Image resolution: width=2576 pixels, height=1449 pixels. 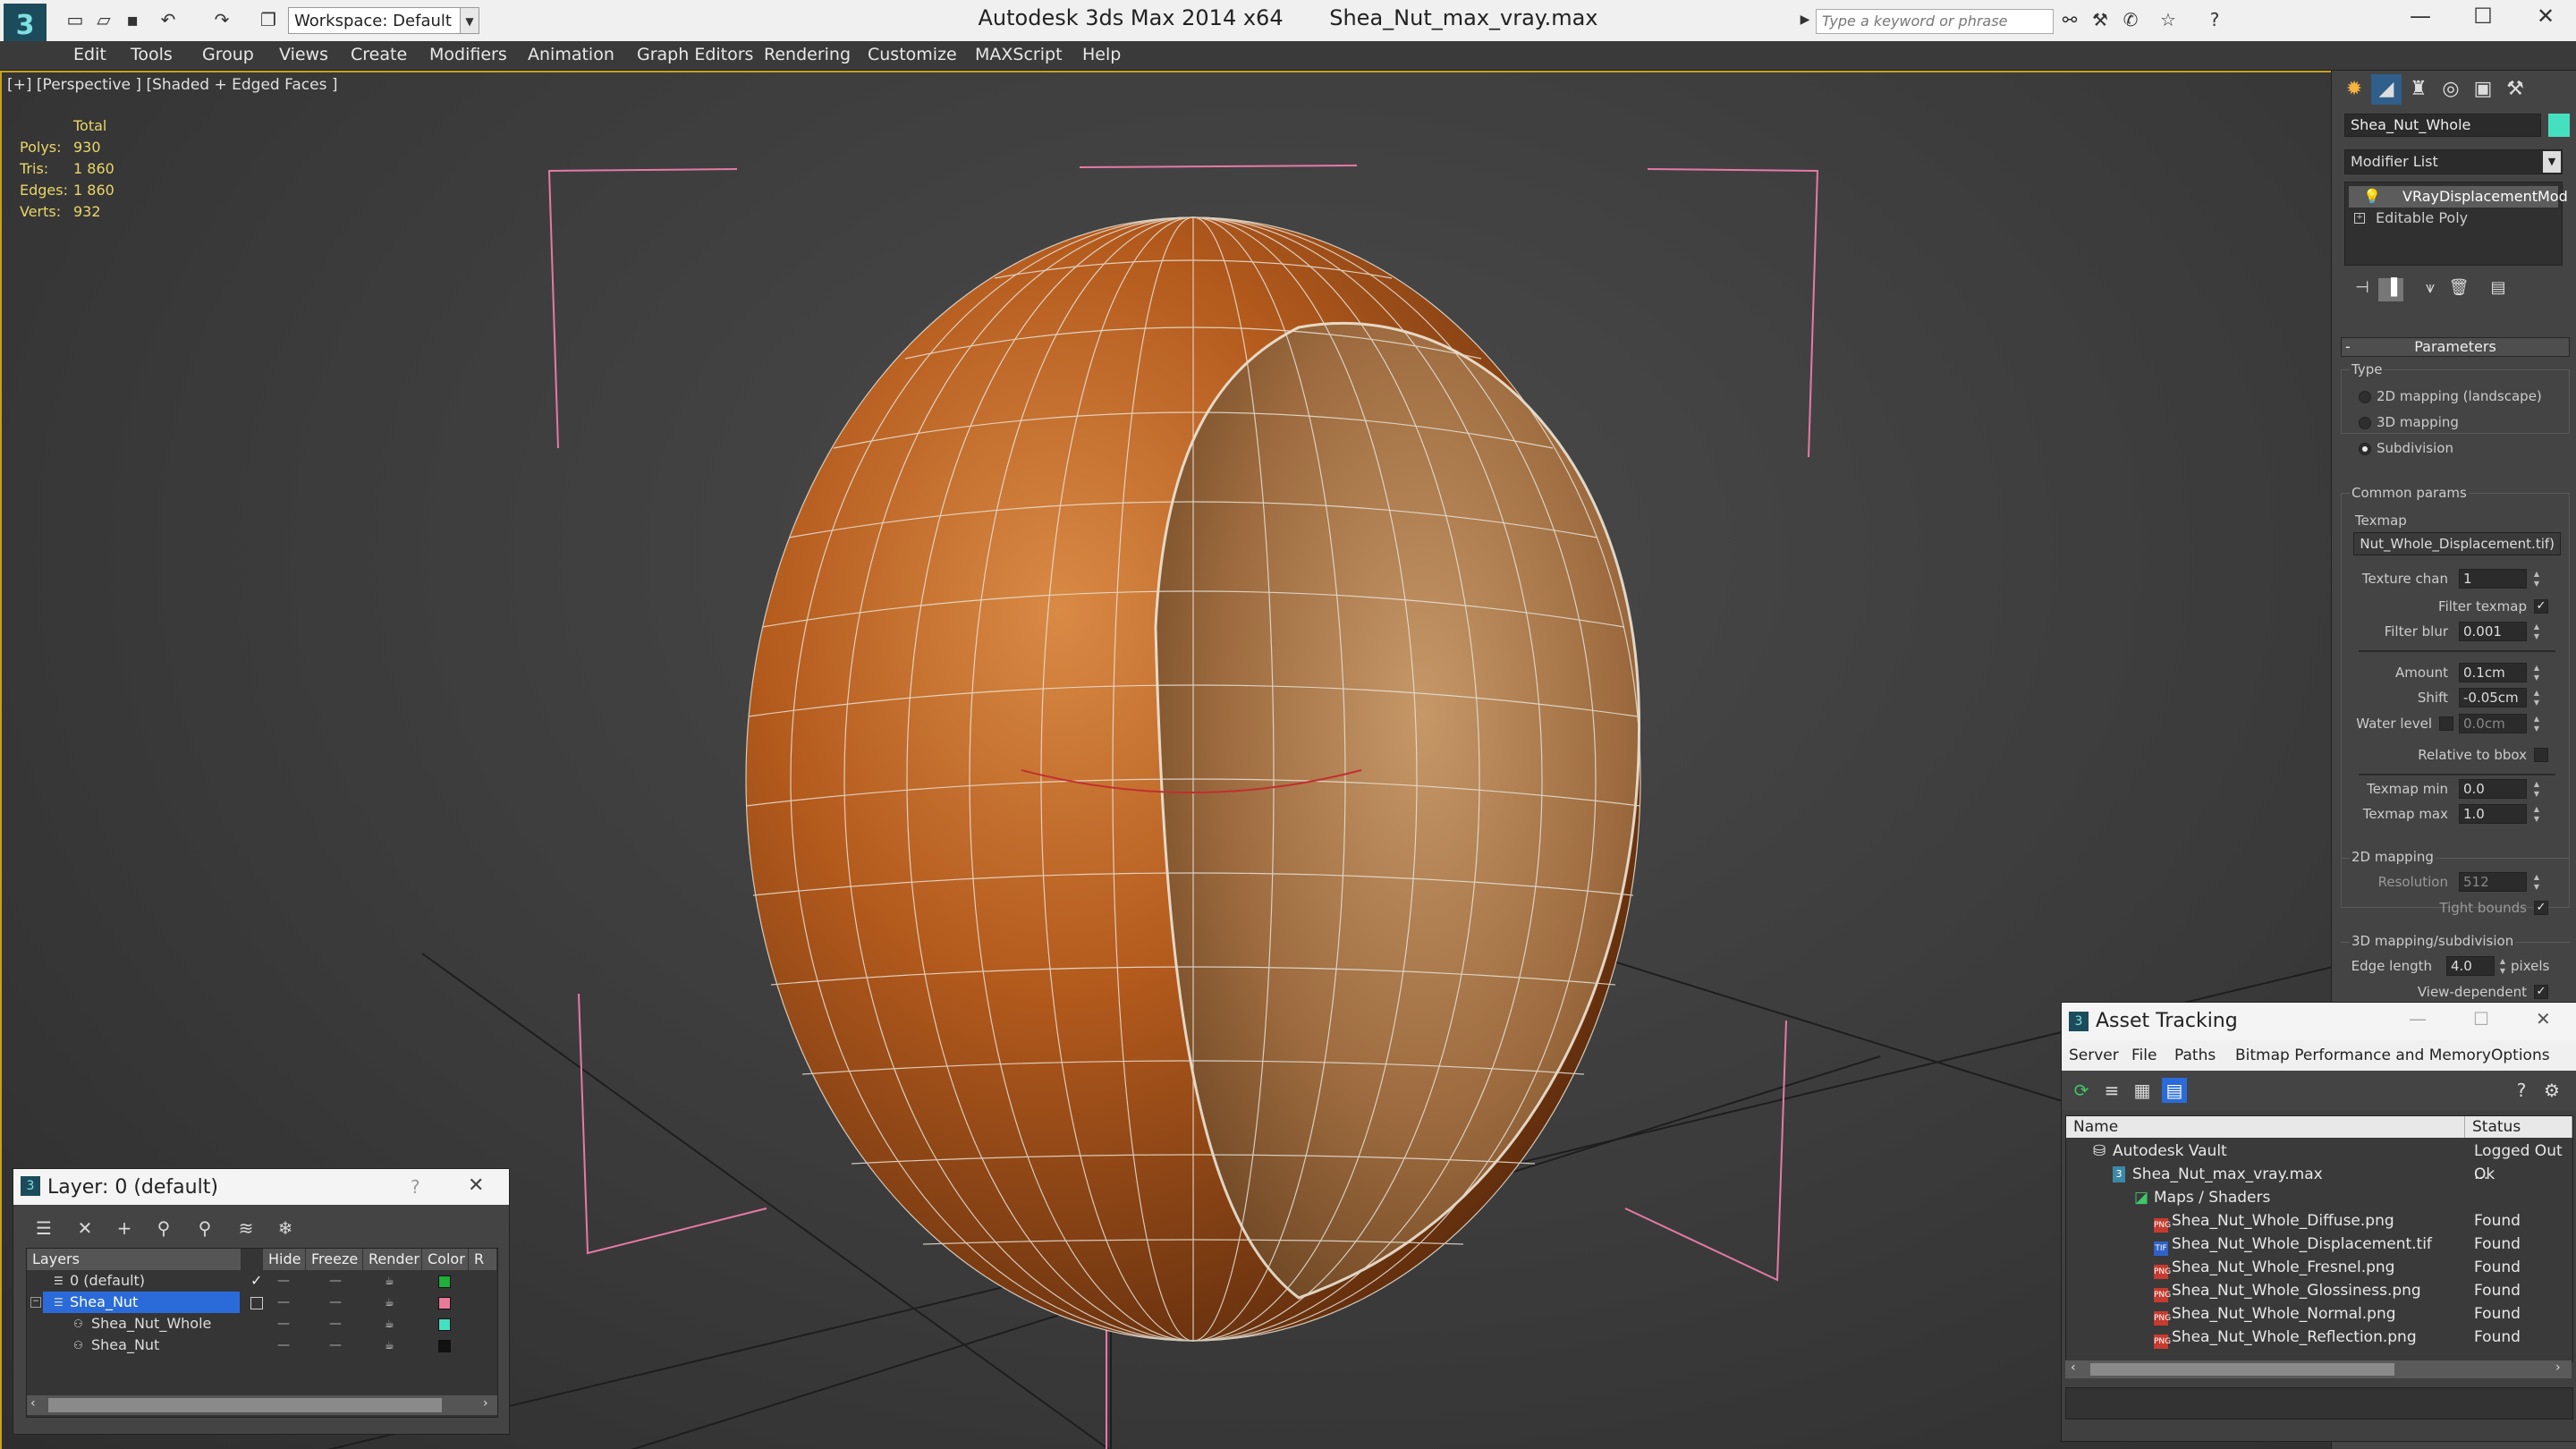 What do you see at coordinates (132, 19) in the screenshot?
I see `save-file-icon: ▪` at bounding box center [132, 19].